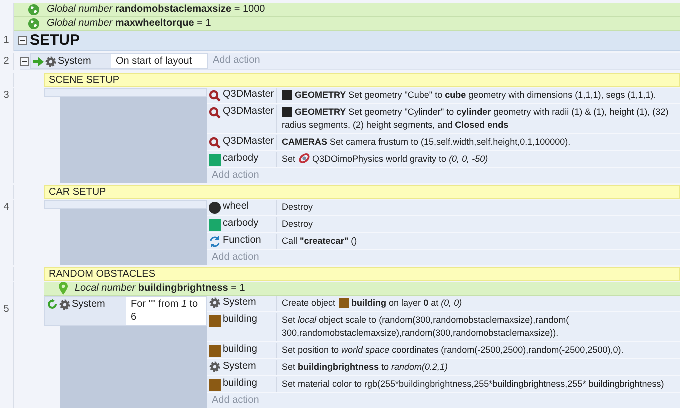  Describe the element at coordinates (6, 310) in the screenshot. I see `line-number: 5` at that location.